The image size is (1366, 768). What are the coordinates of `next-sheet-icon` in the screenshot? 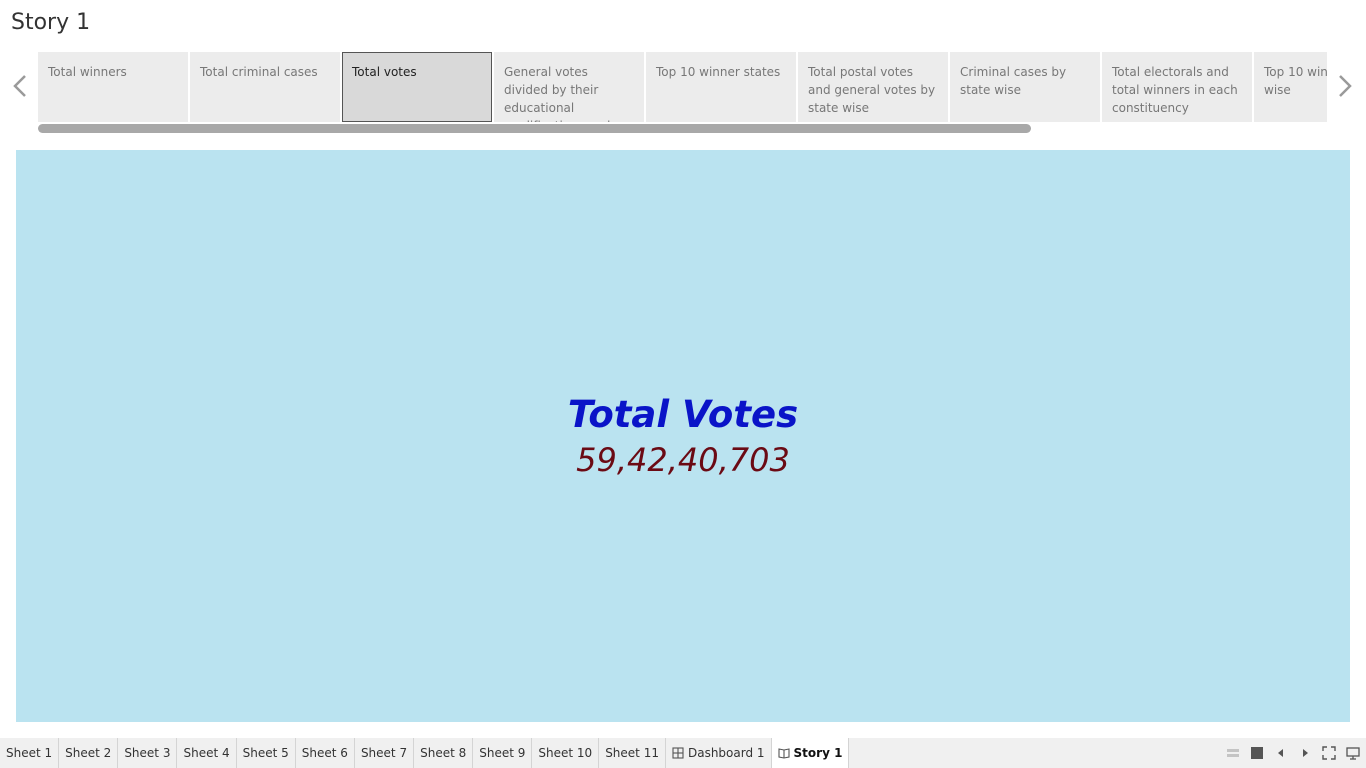 It's located at (1305, 753).